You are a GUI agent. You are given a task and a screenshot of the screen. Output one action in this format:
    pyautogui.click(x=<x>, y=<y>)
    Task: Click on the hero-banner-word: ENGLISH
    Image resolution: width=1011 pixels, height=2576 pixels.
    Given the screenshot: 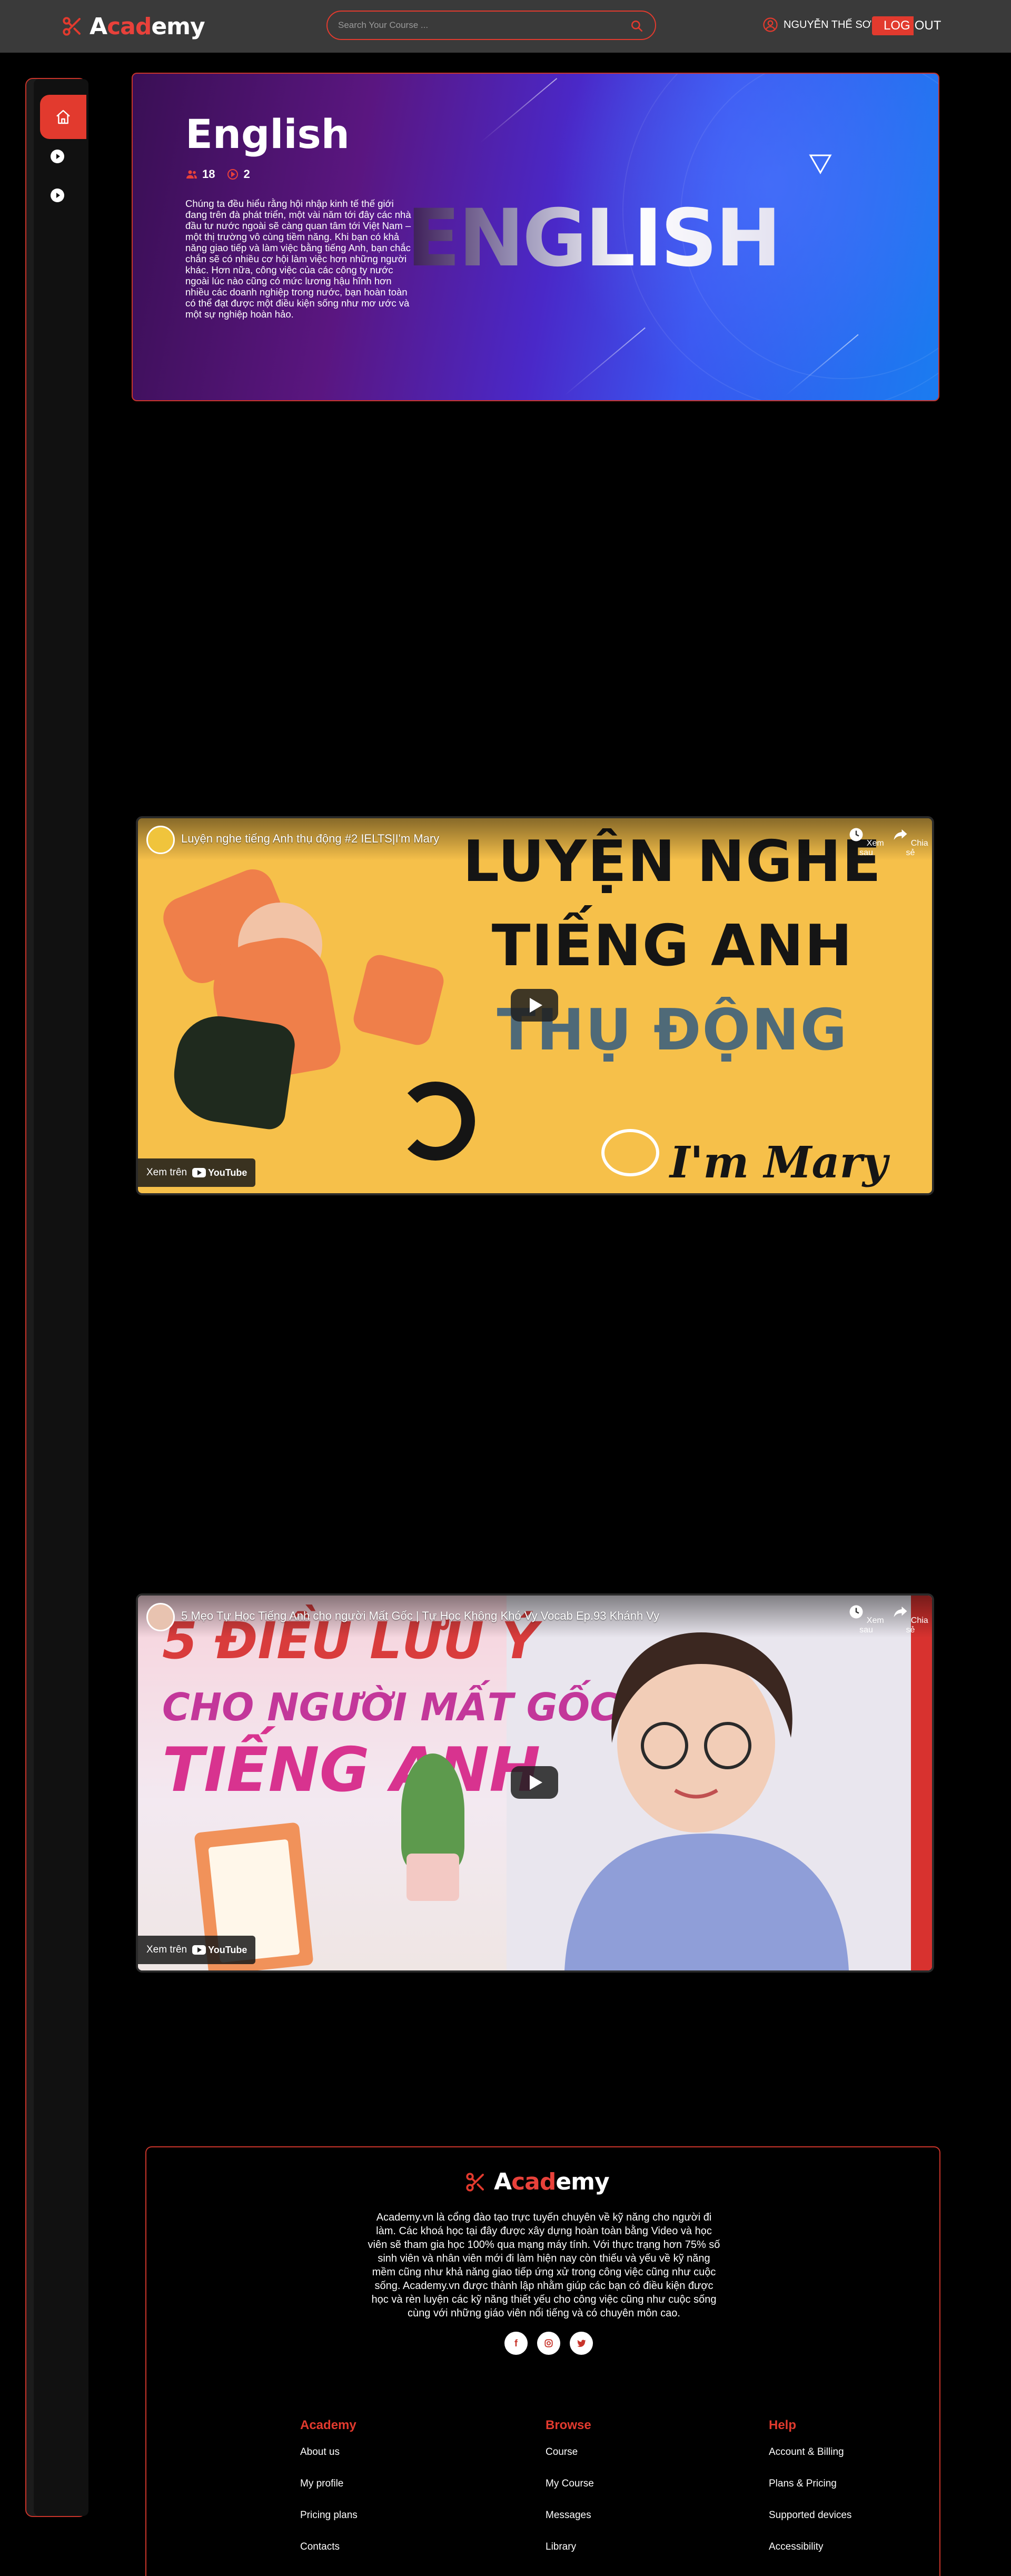 What is the action you would take?
    pyautogui.click(x=594, y=238)
    